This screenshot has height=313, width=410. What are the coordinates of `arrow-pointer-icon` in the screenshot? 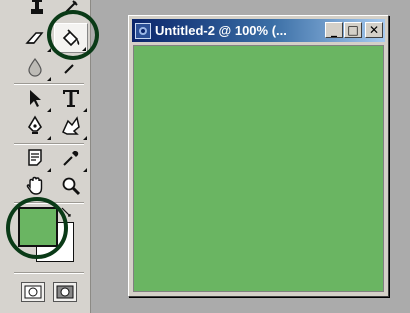 It's located at (35, 98).